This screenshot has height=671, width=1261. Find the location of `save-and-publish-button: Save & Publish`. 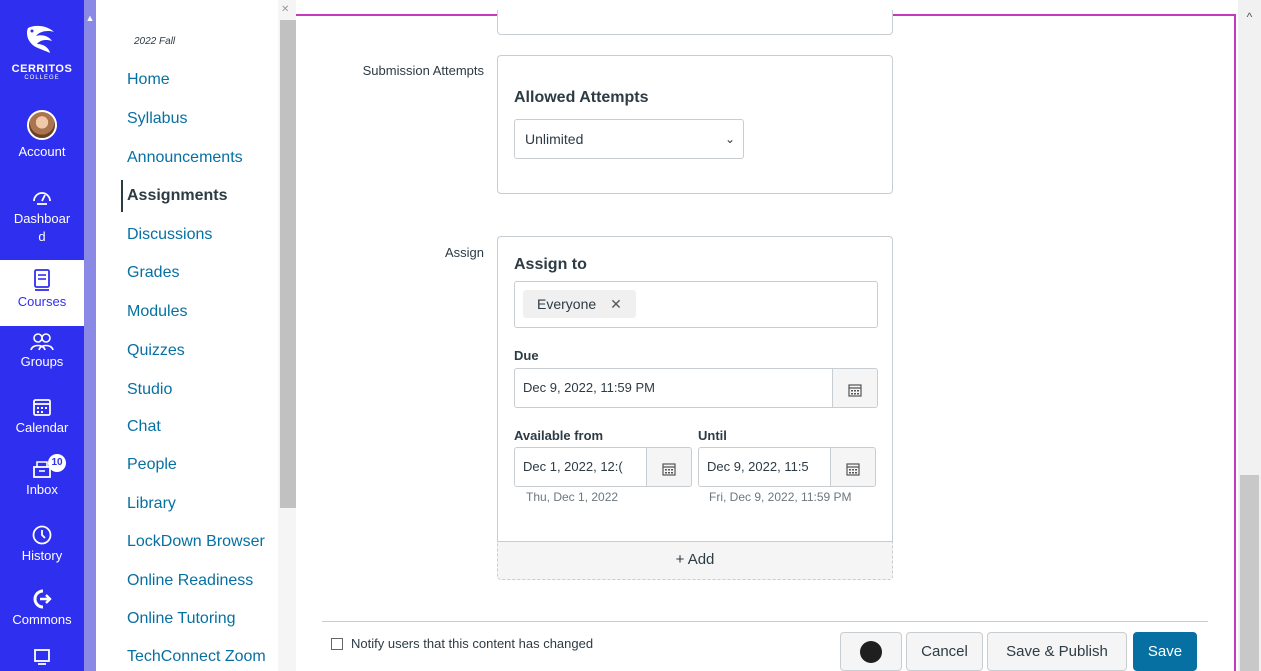

save-and-publish-button: Save & Publish is located at coordinates (1057, 651).